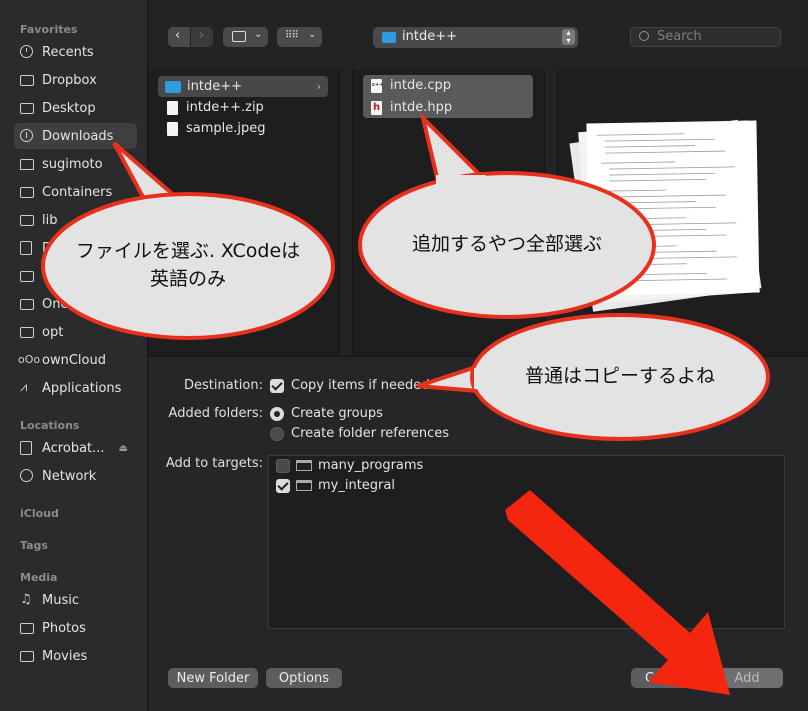  I want to click on sidebar-item-network: Network, so click(75, 476).